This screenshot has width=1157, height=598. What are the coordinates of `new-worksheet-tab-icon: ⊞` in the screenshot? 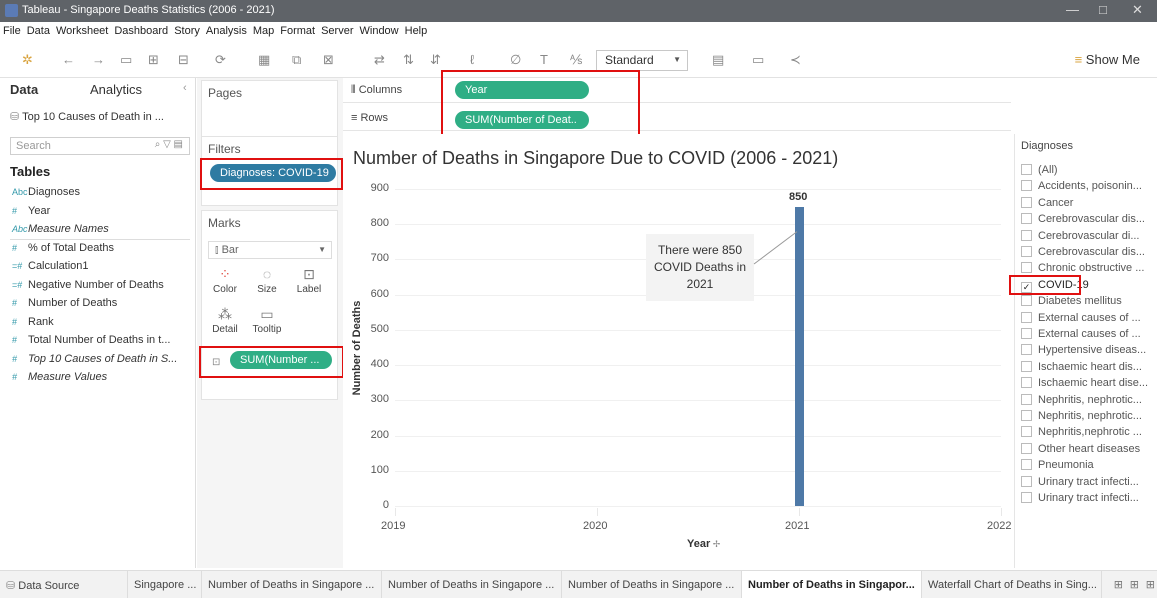 It's located at (1118, 584).